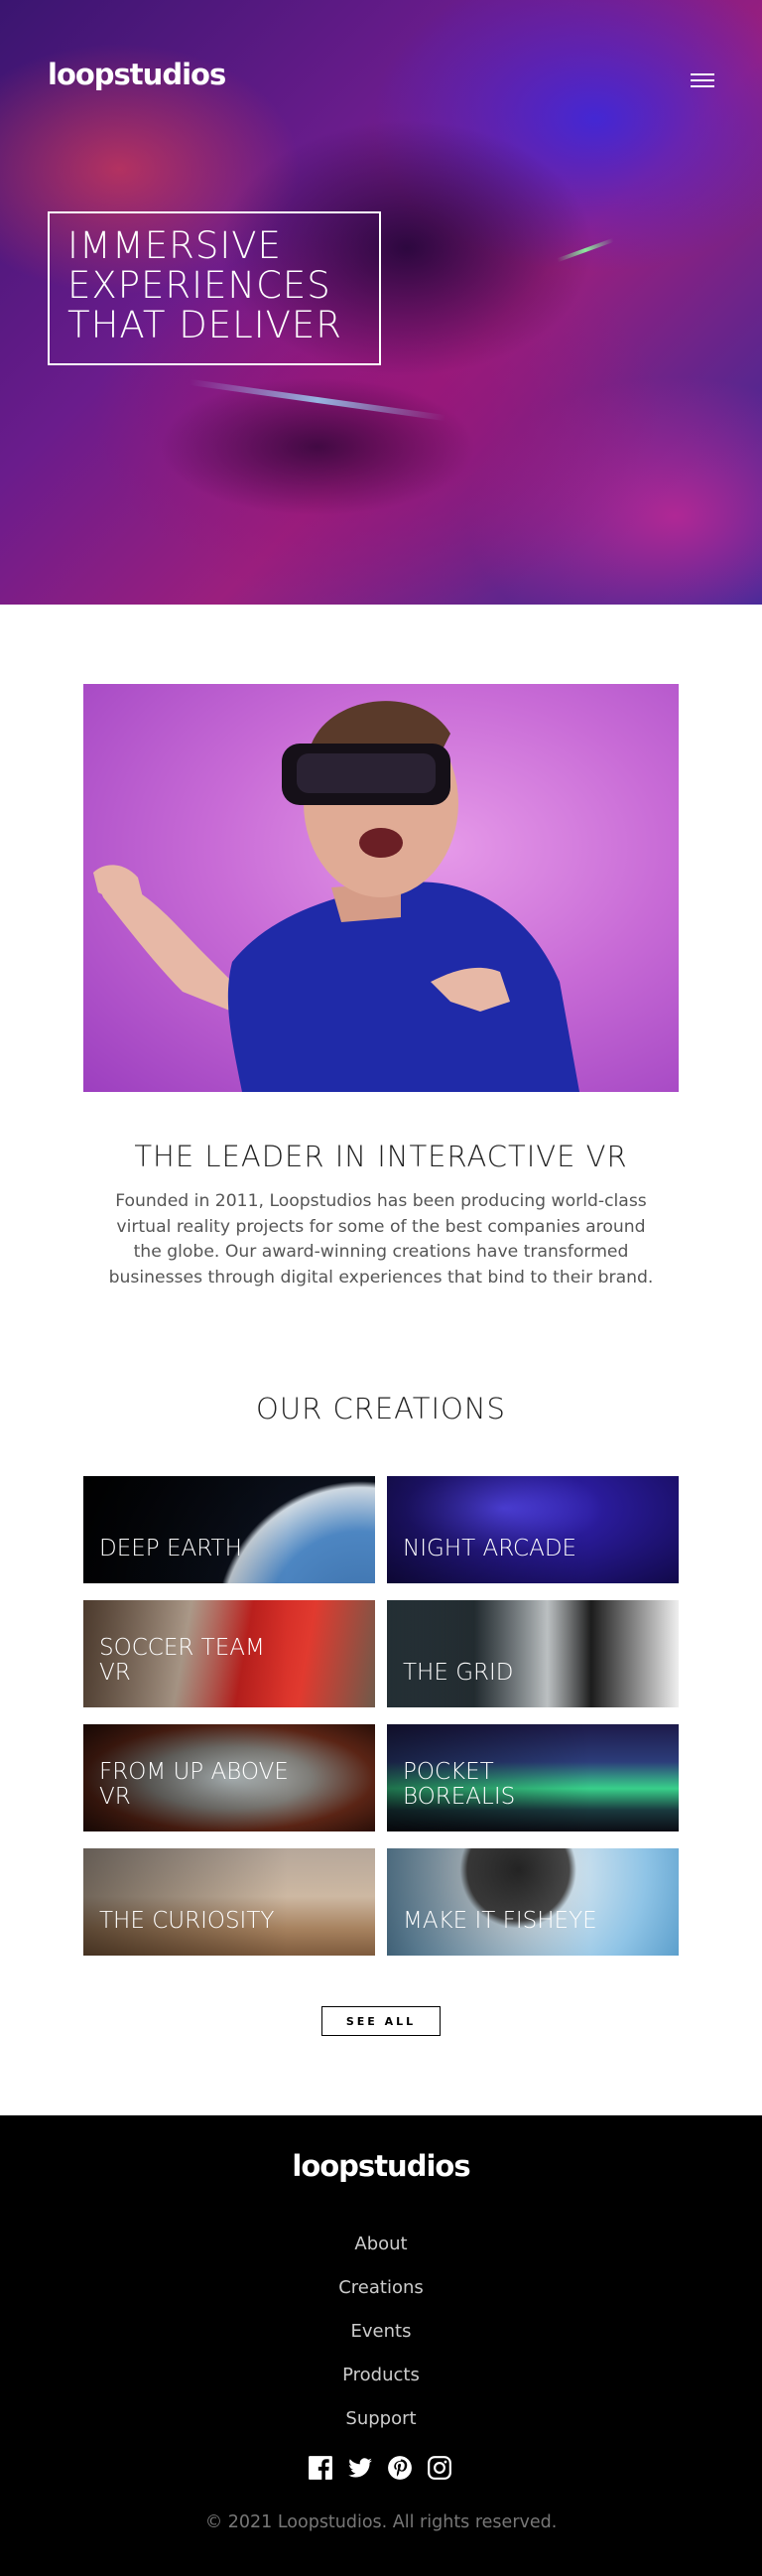  Describe the element at coordinates (490, 1548) in the screenshot. I see `creation-card-label: NIGHT ARCADE` at that location.